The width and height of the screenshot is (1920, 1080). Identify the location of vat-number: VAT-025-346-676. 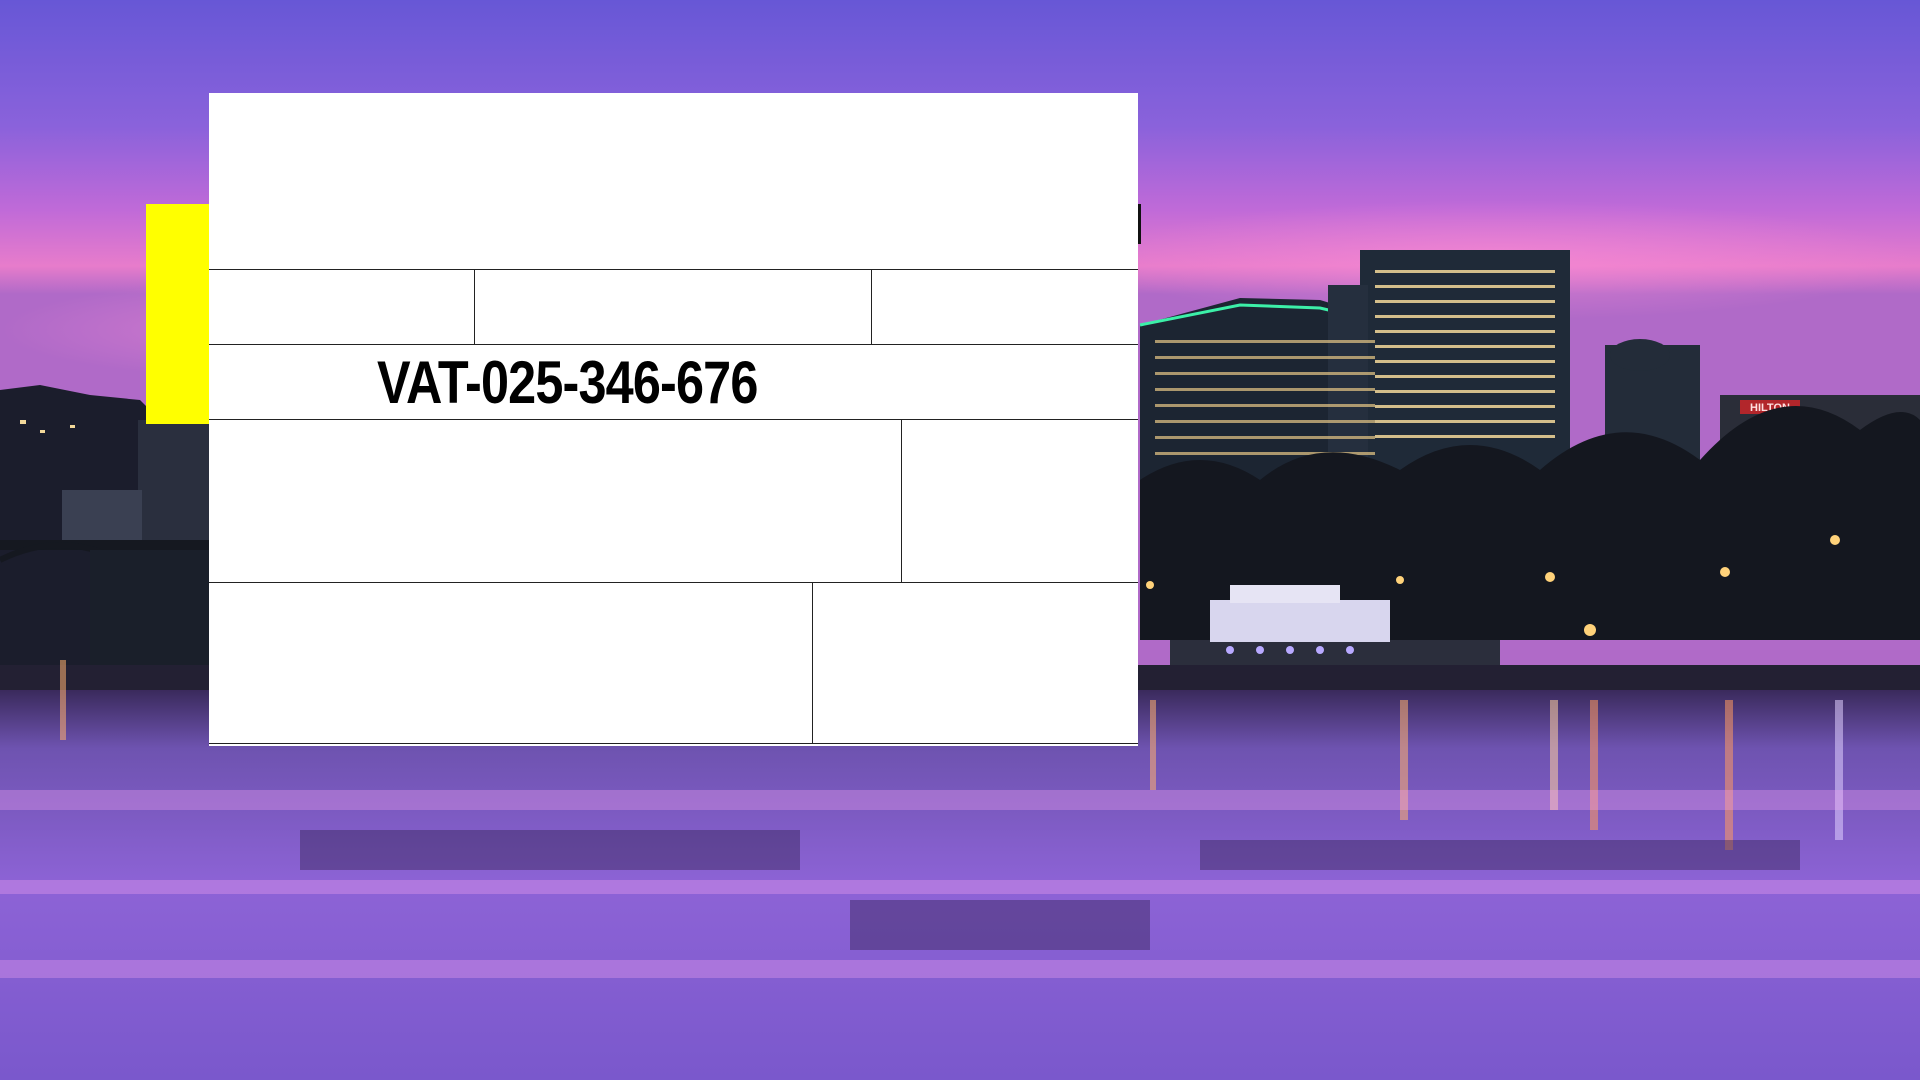
(567, 382).